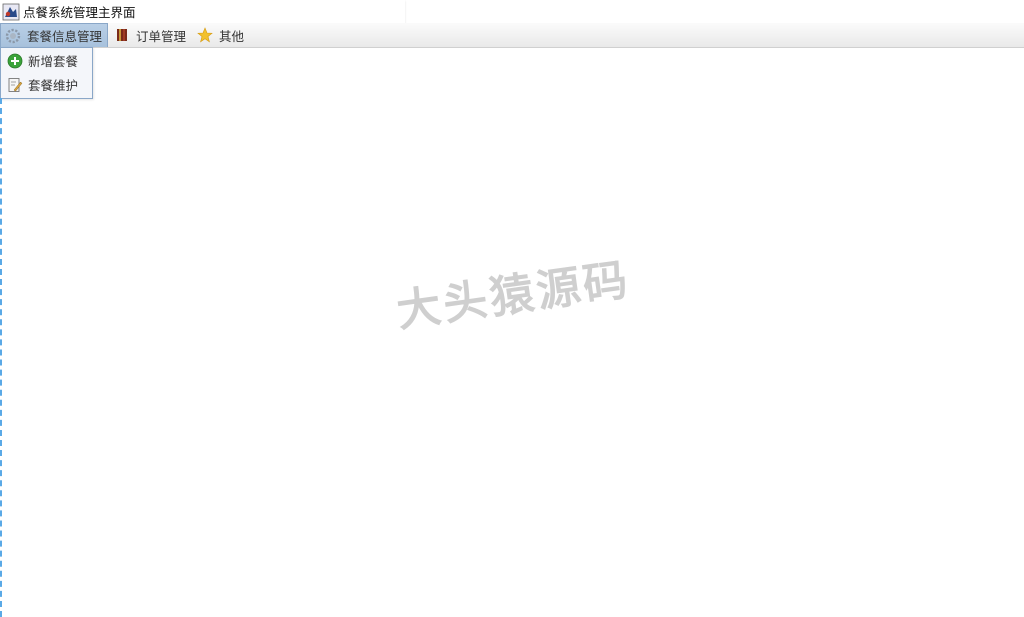  What do you see at coordinates (205, 35) in the screenshot?
I see `star-icon` at bounding box center [205, 35].